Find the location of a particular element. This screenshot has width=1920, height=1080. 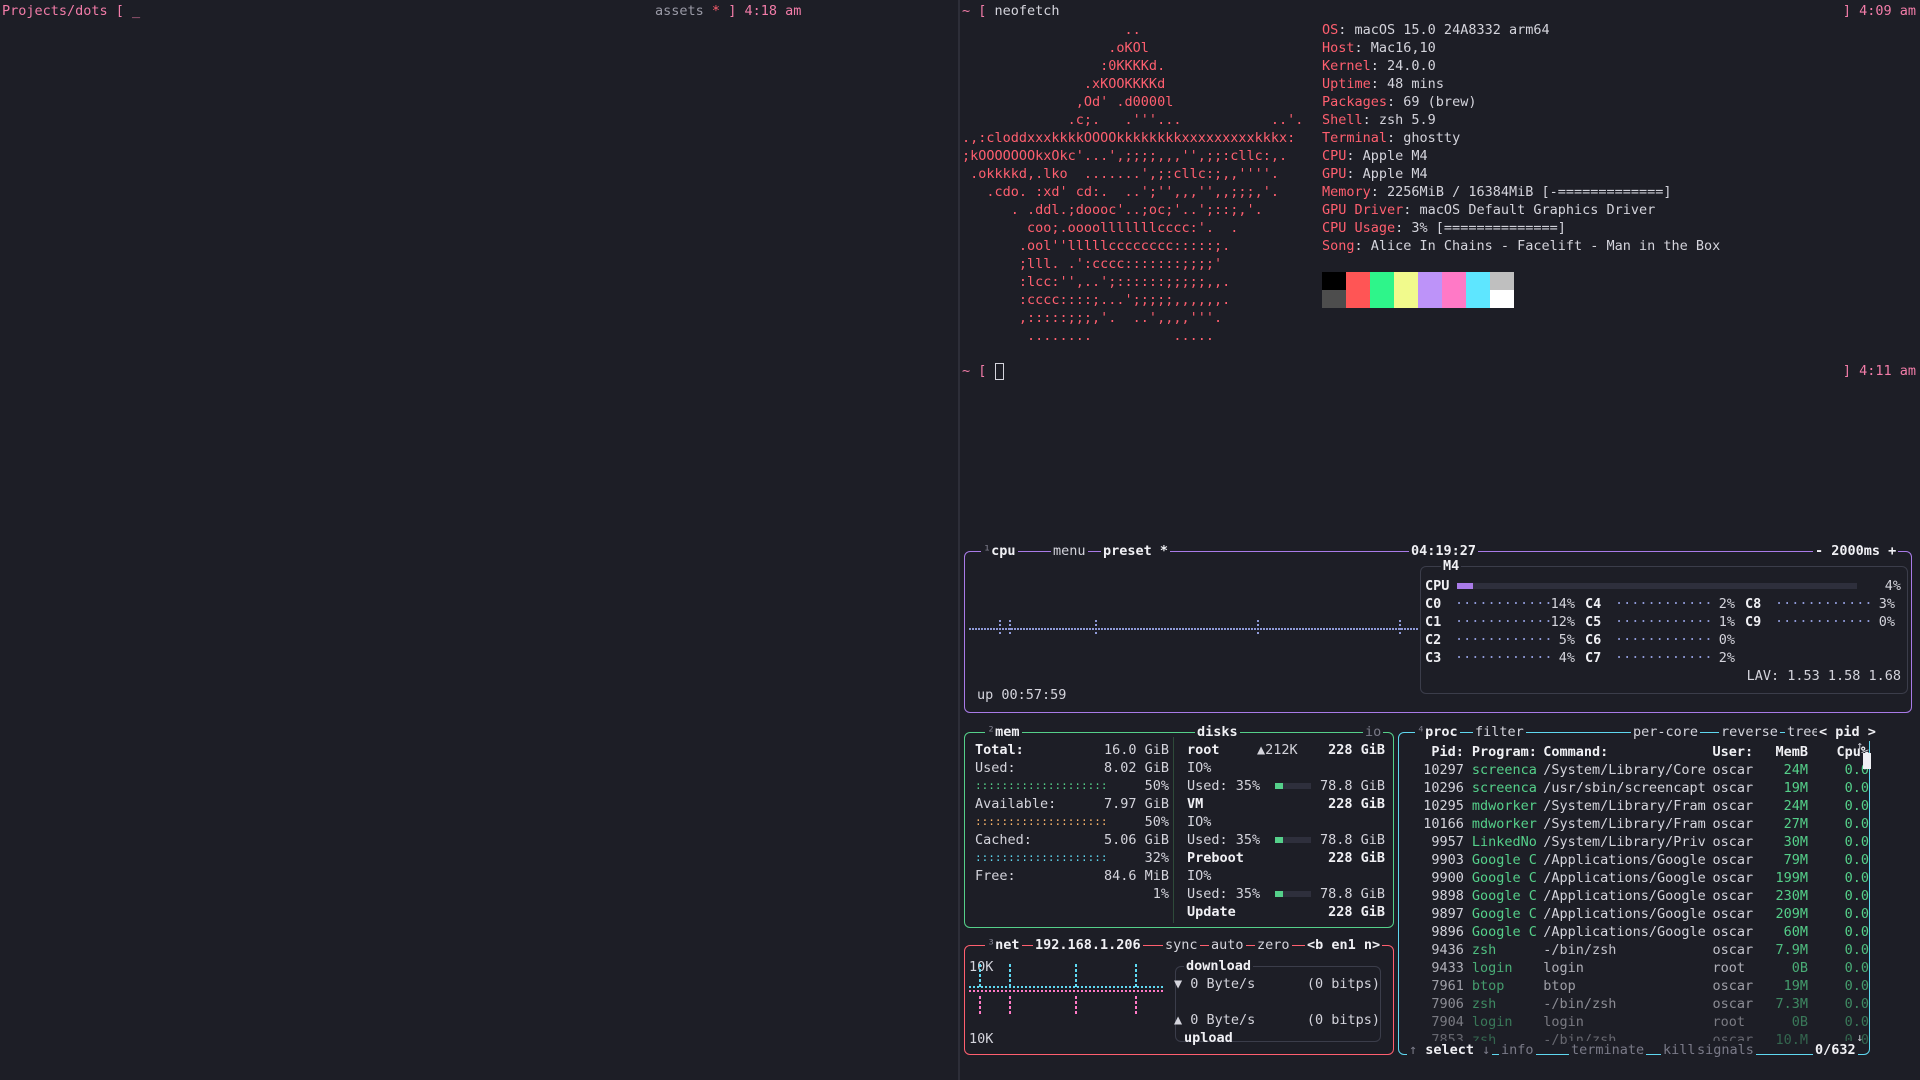

process-row: 7906 zsh -/bin/zsh oscar 7.3M 0.0 is located at coordinates (1641, 1004).